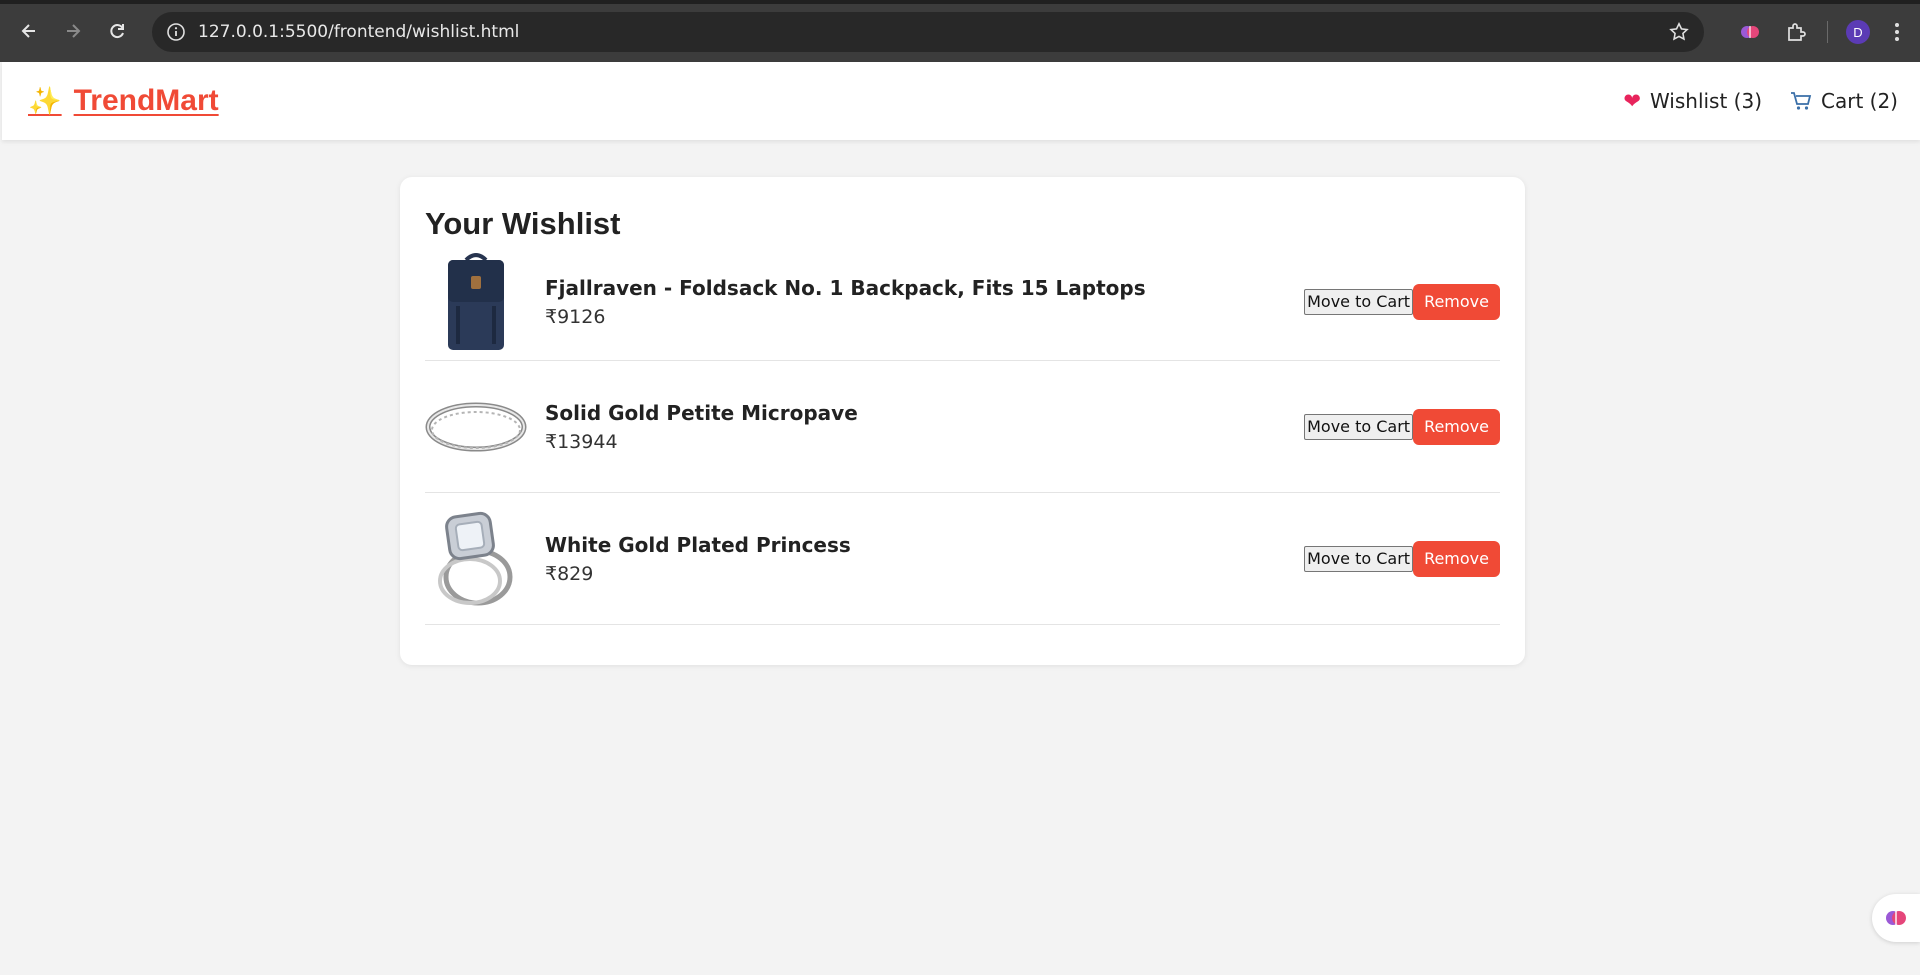 The height and width of the screenshot is (975, 1920). What do you see at coordinates (928, 32) in the screenshot?
I see `address-bar: 127.0.0.1:5500/frontend/wishlist.html` at bounding box center [928, 32].